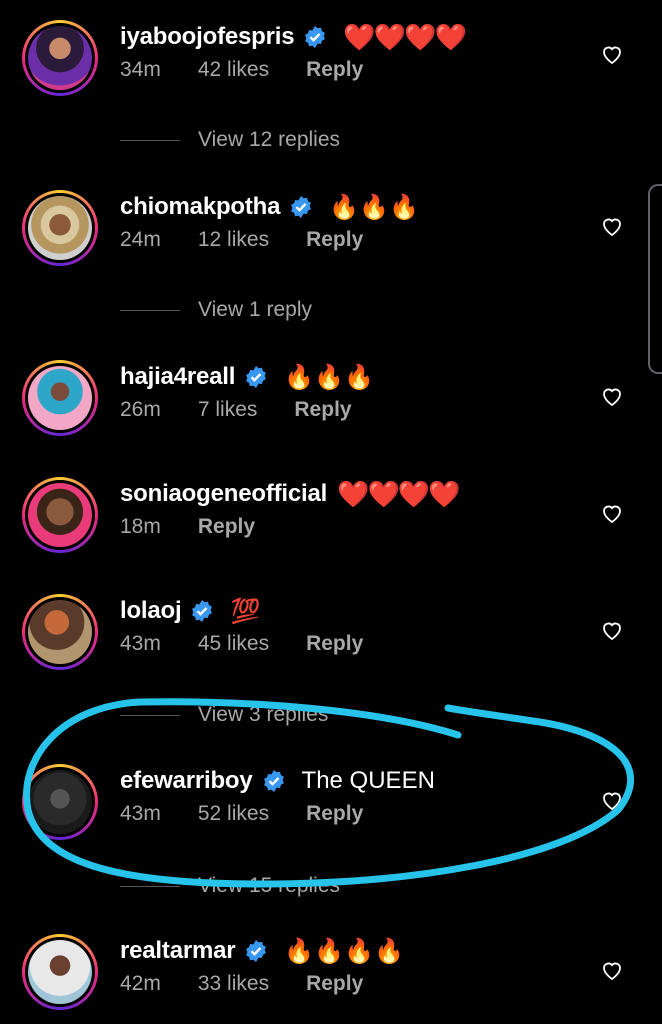  I want to click on view-replies: View 1 reply, so click(216, 310).